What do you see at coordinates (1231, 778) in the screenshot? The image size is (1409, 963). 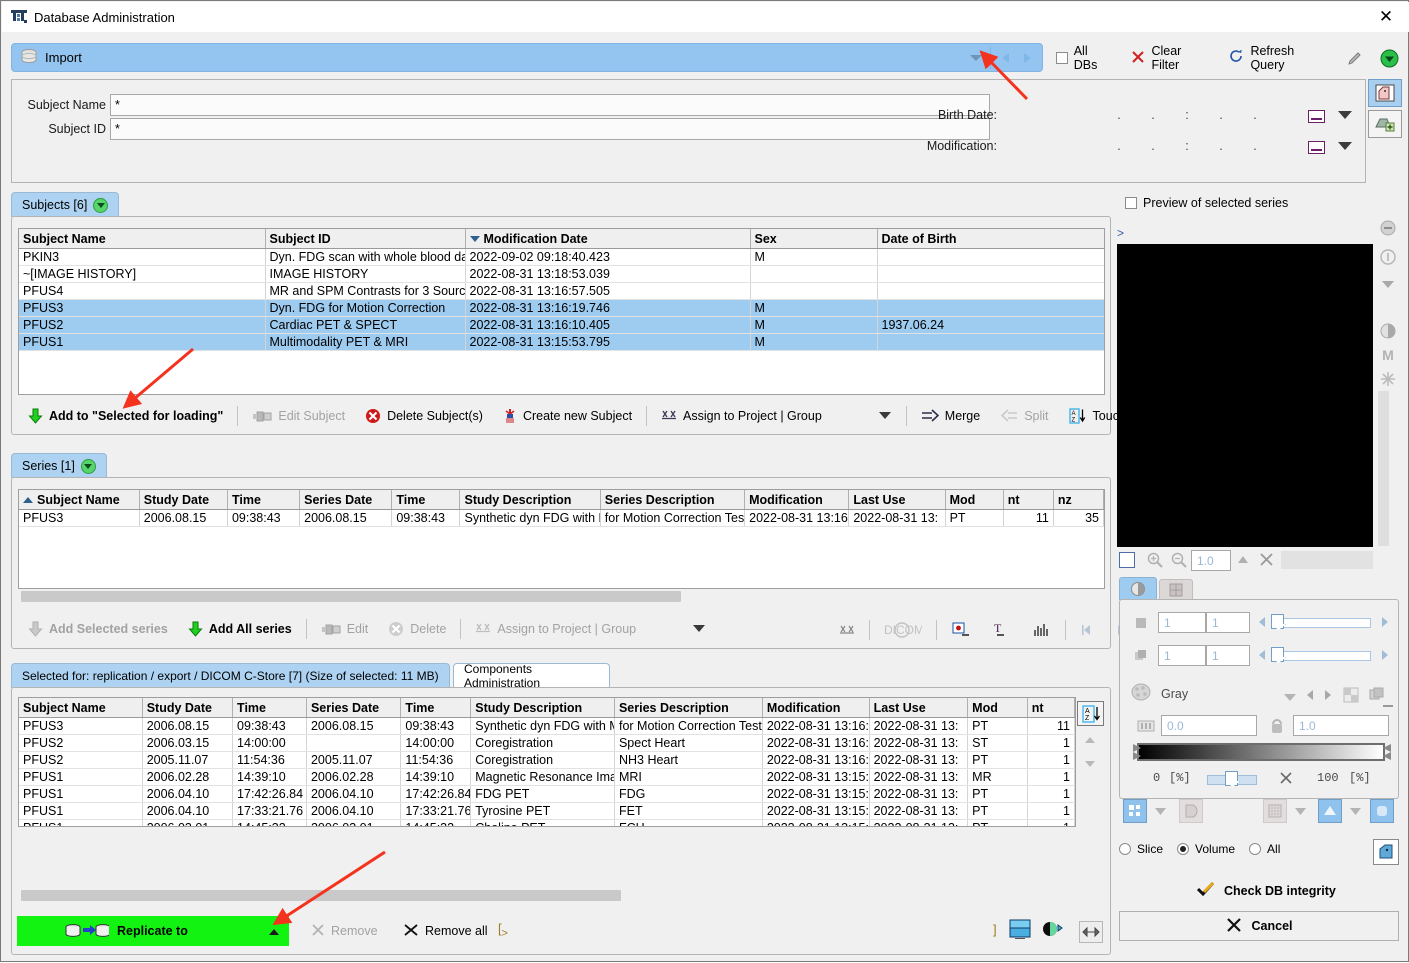 I see `range-slider-knob` at bounding box center [1231, 778].